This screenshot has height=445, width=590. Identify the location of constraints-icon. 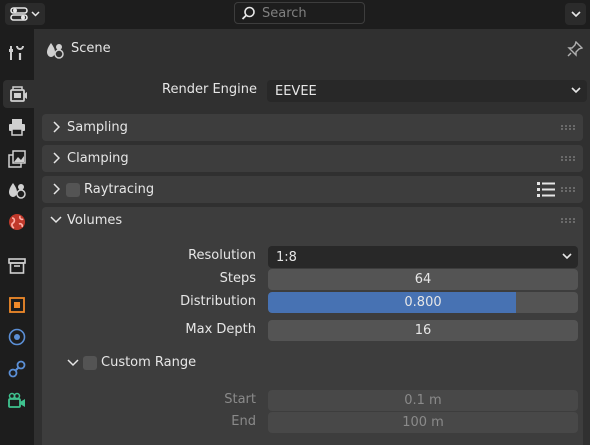
(17, 369).